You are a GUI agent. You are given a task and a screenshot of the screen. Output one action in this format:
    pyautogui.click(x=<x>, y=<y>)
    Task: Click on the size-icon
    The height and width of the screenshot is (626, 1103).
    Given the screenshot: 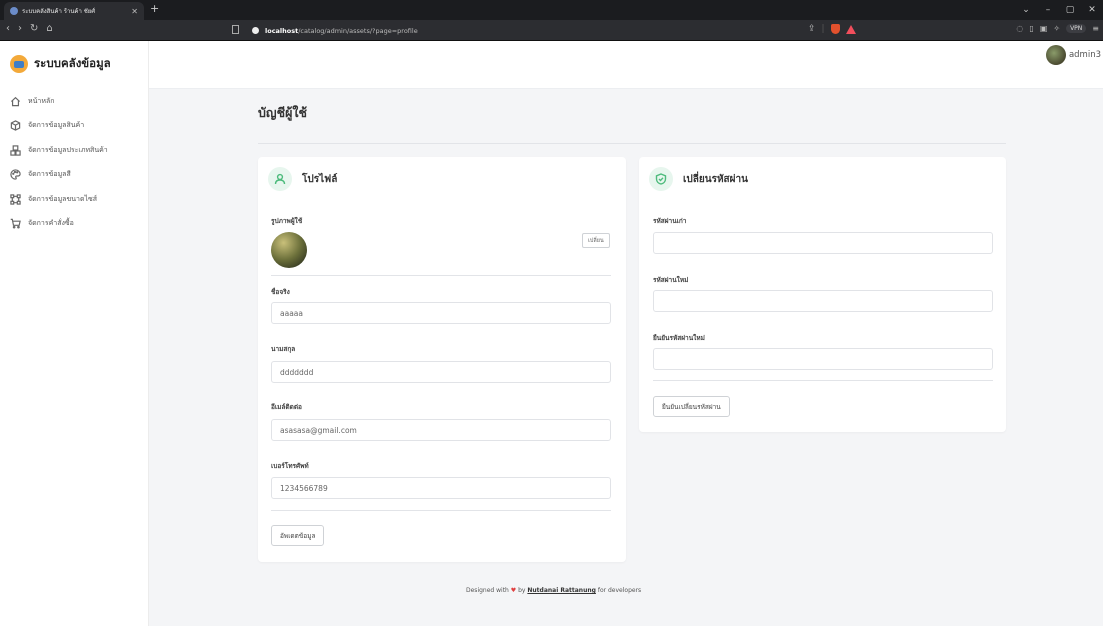 What is the action you would take?
    pyautogui.click(x=15, y=199)
    